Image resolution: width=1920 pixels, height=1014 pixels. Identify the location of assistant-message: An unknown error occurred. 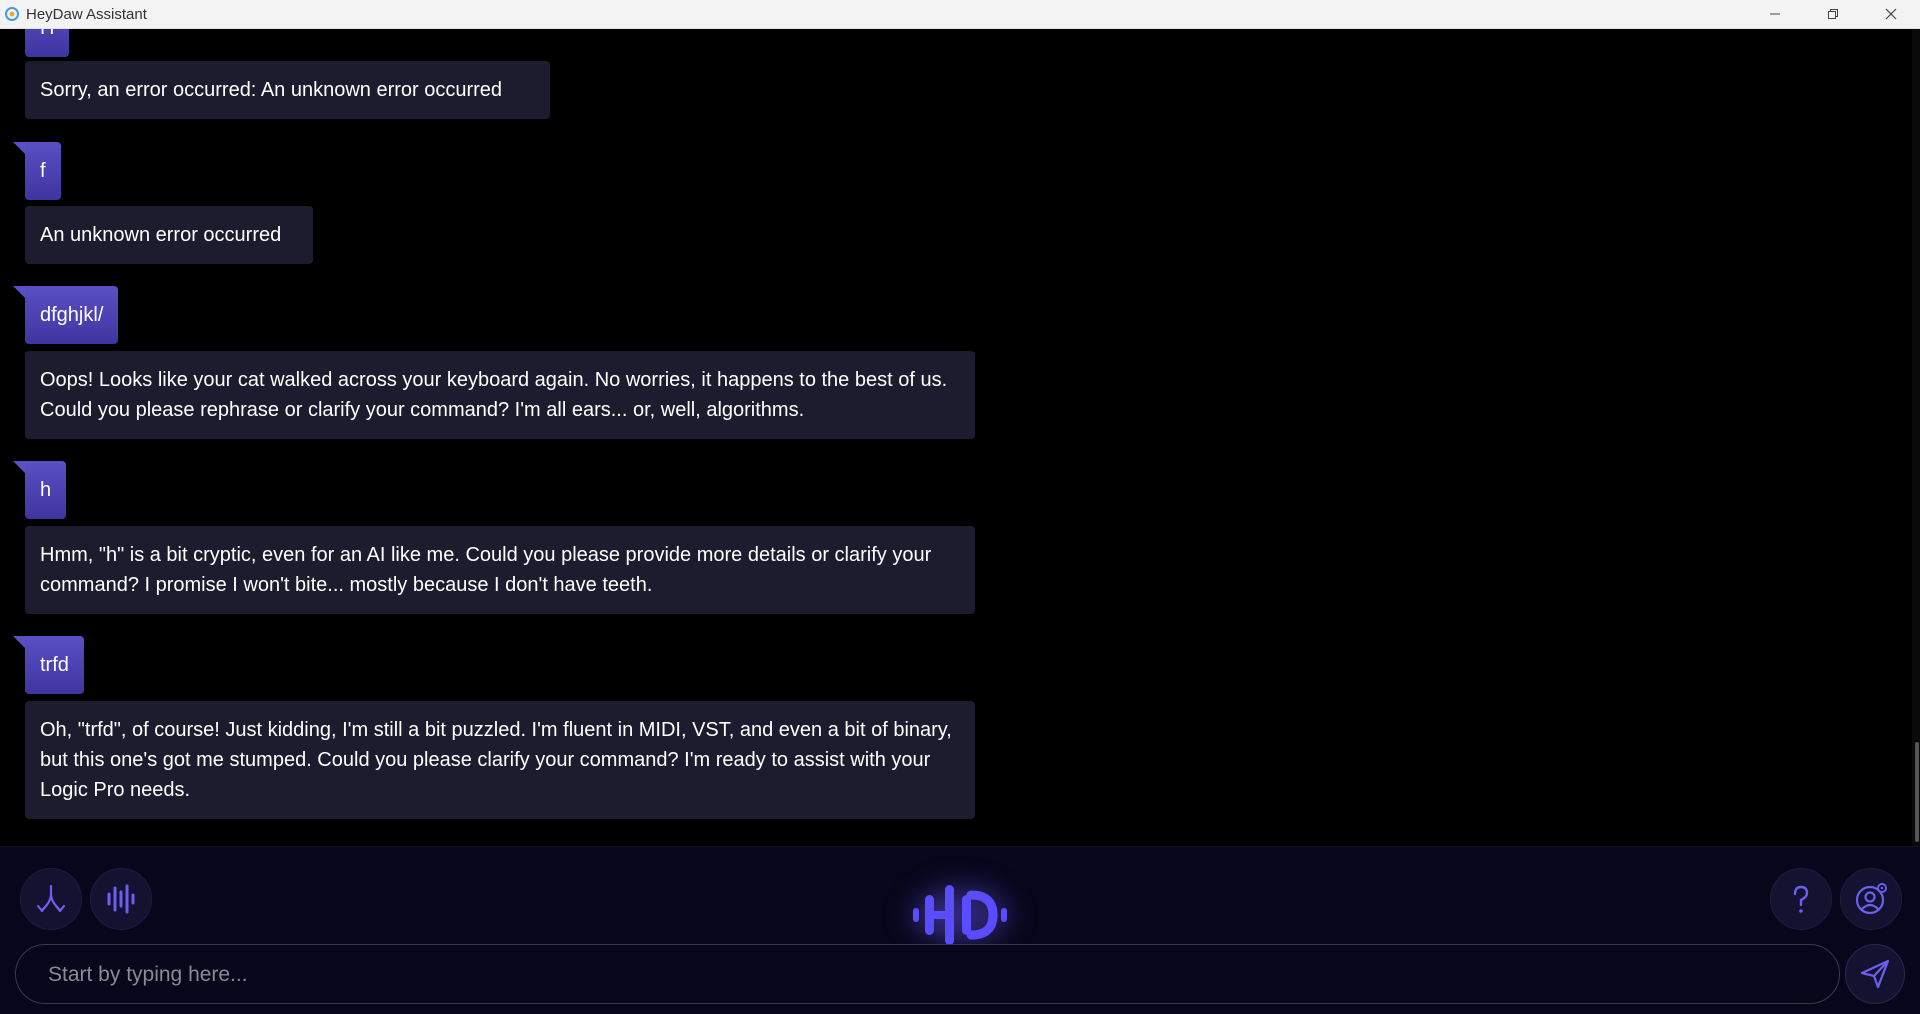
(169, 235).